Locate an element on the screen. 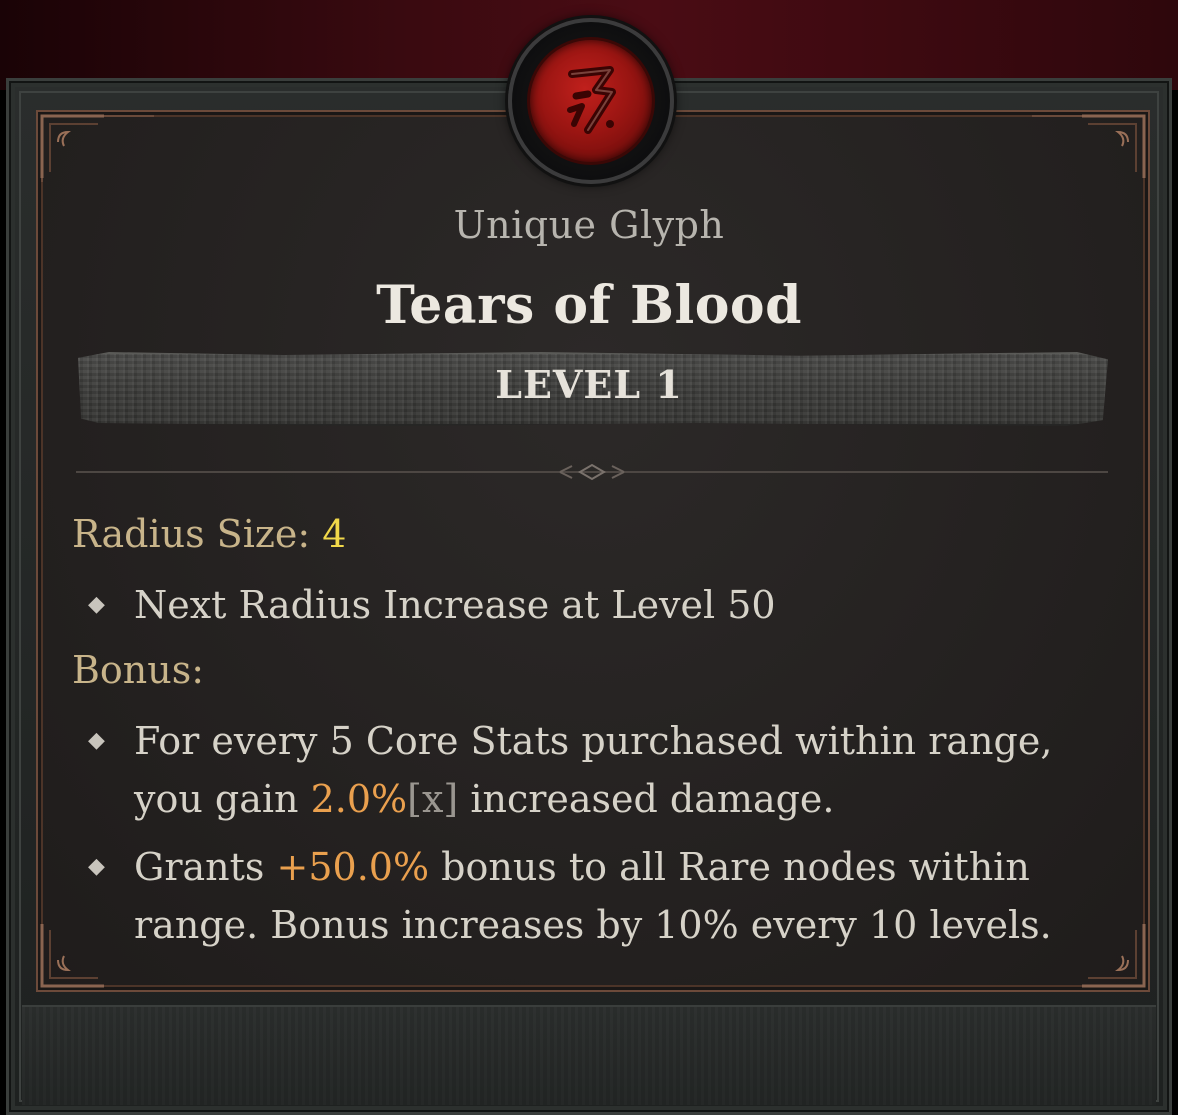  radius-size-value: 4 is located at coordinates (334, 534).